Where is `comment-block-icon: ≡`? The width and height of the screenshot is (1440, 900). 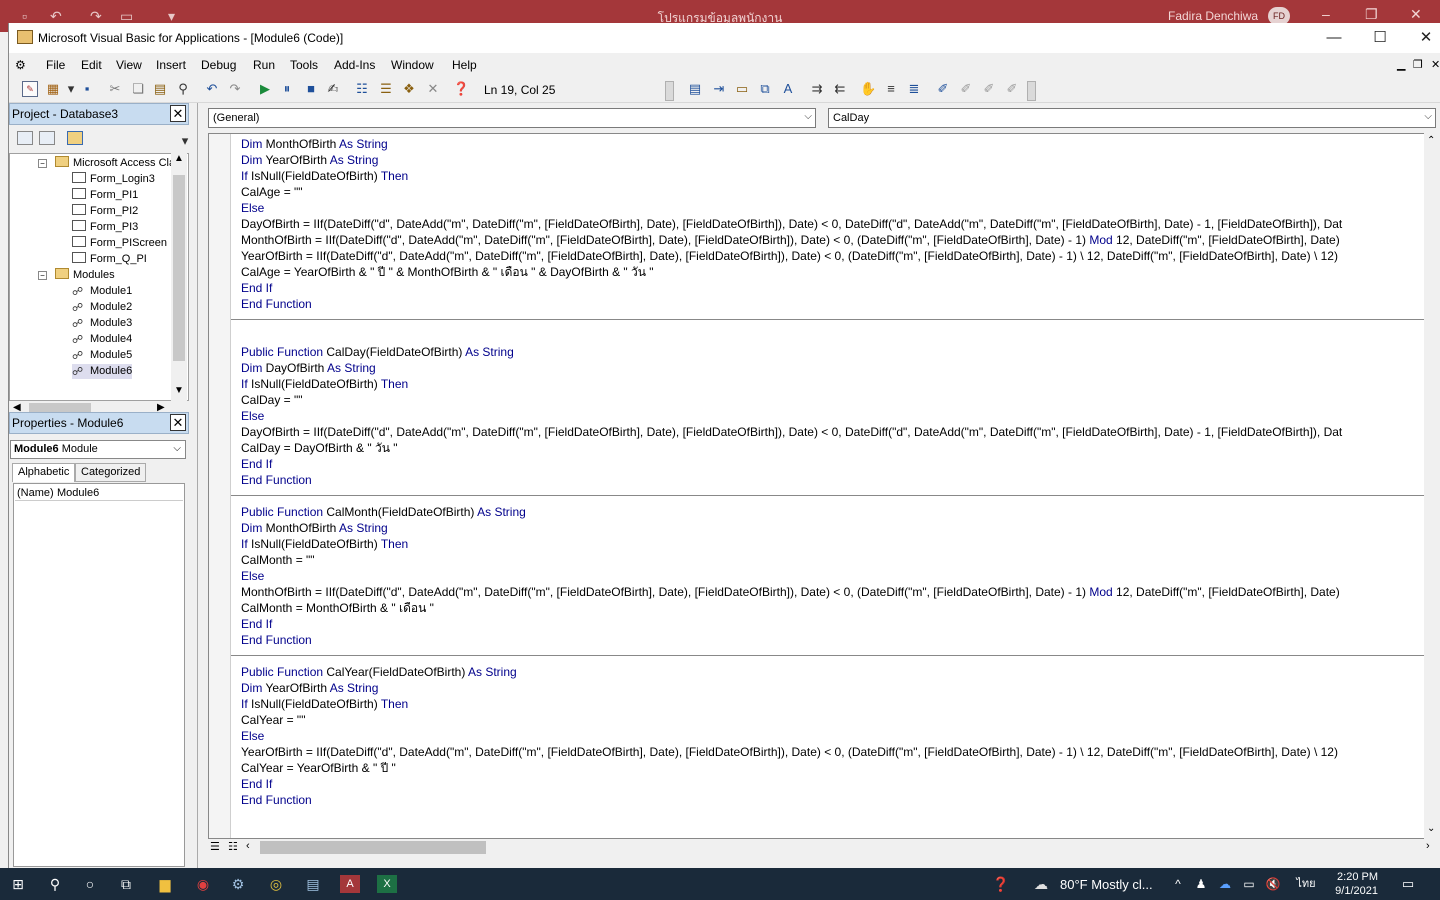 comment-block-icon: ≡ is located at coordinates (891, 89).